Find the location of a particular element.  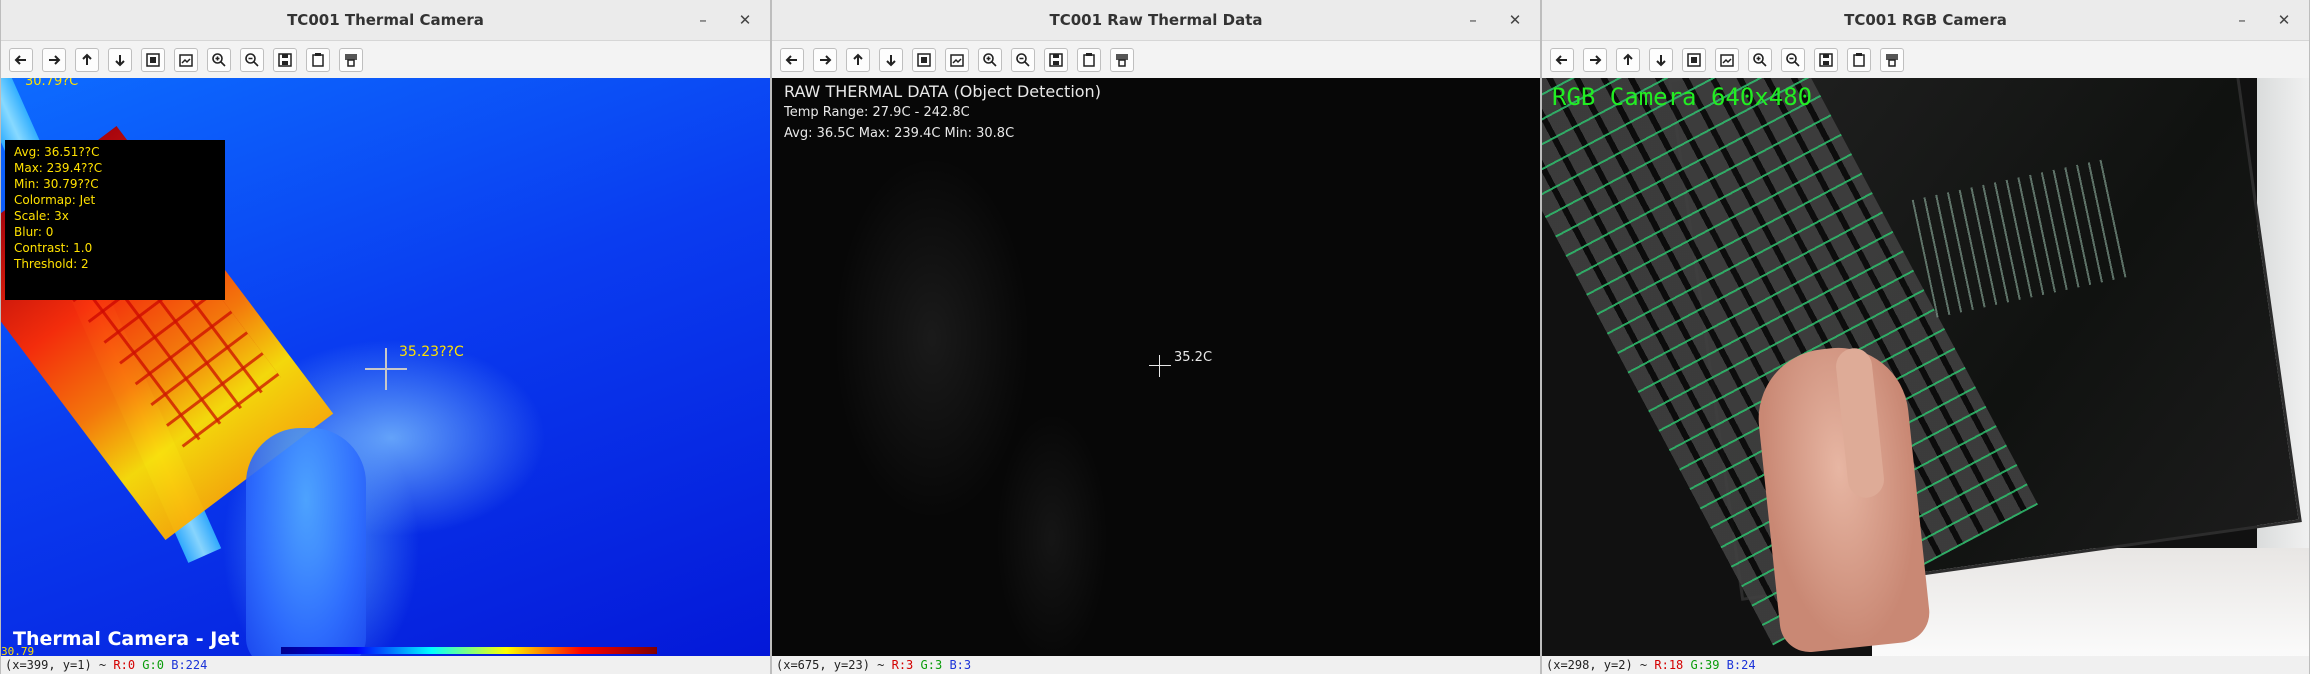

status-bar: (x=298, y=2) ~ R:18 G:39 B:24 is located at coordinates (1925, 665).